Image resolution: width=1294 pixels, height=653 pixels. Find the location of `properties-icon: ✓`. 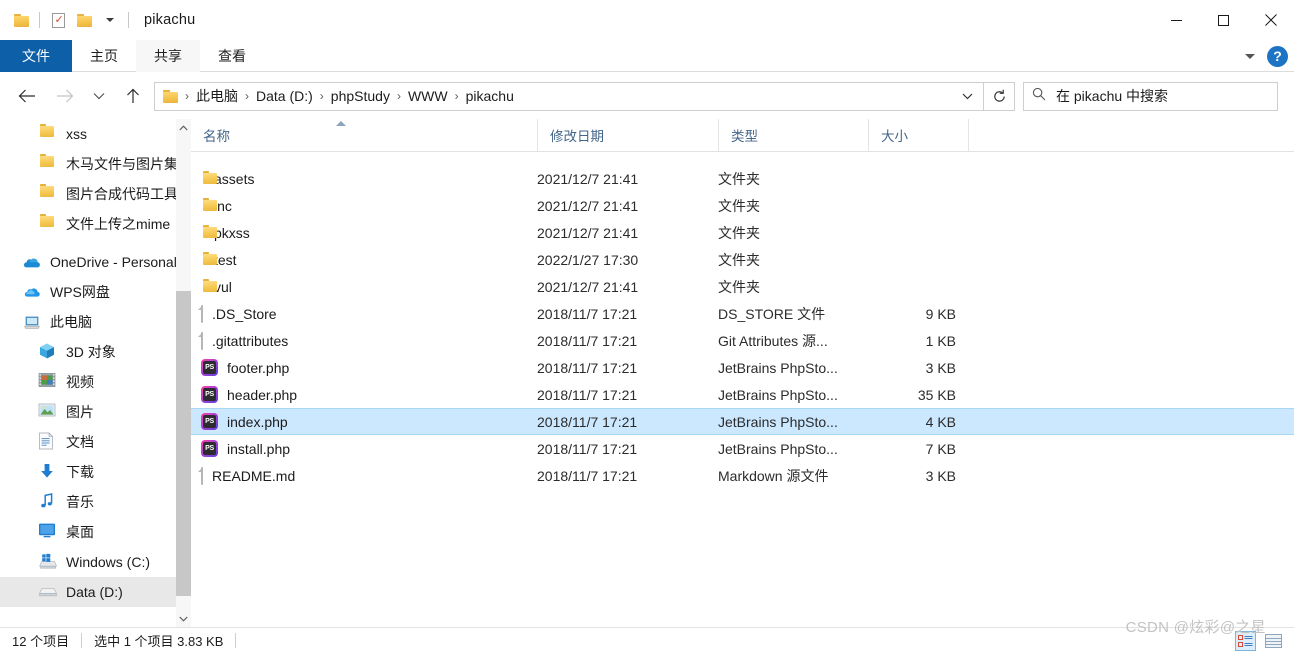

properties-icon: ✓ is located at coordinates (58, 20).